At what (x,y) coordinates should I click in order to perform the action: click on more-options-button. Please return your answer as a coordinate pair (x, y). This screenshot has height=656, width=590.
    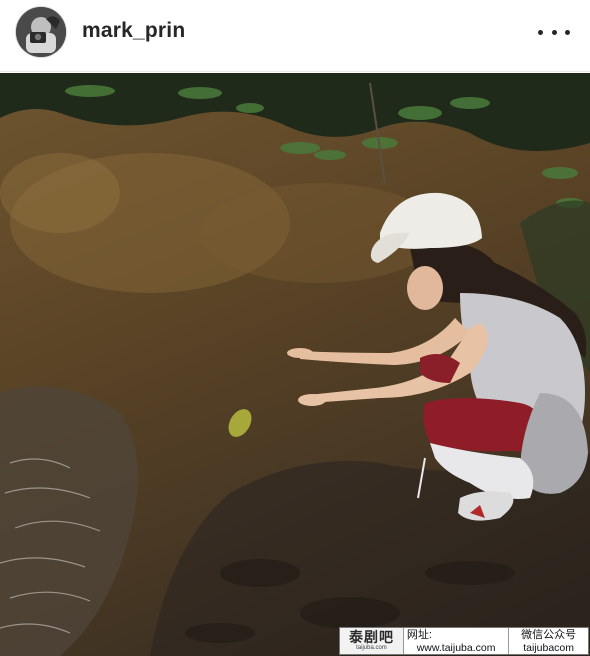
    Looking at the image, I should click on (554, 32).